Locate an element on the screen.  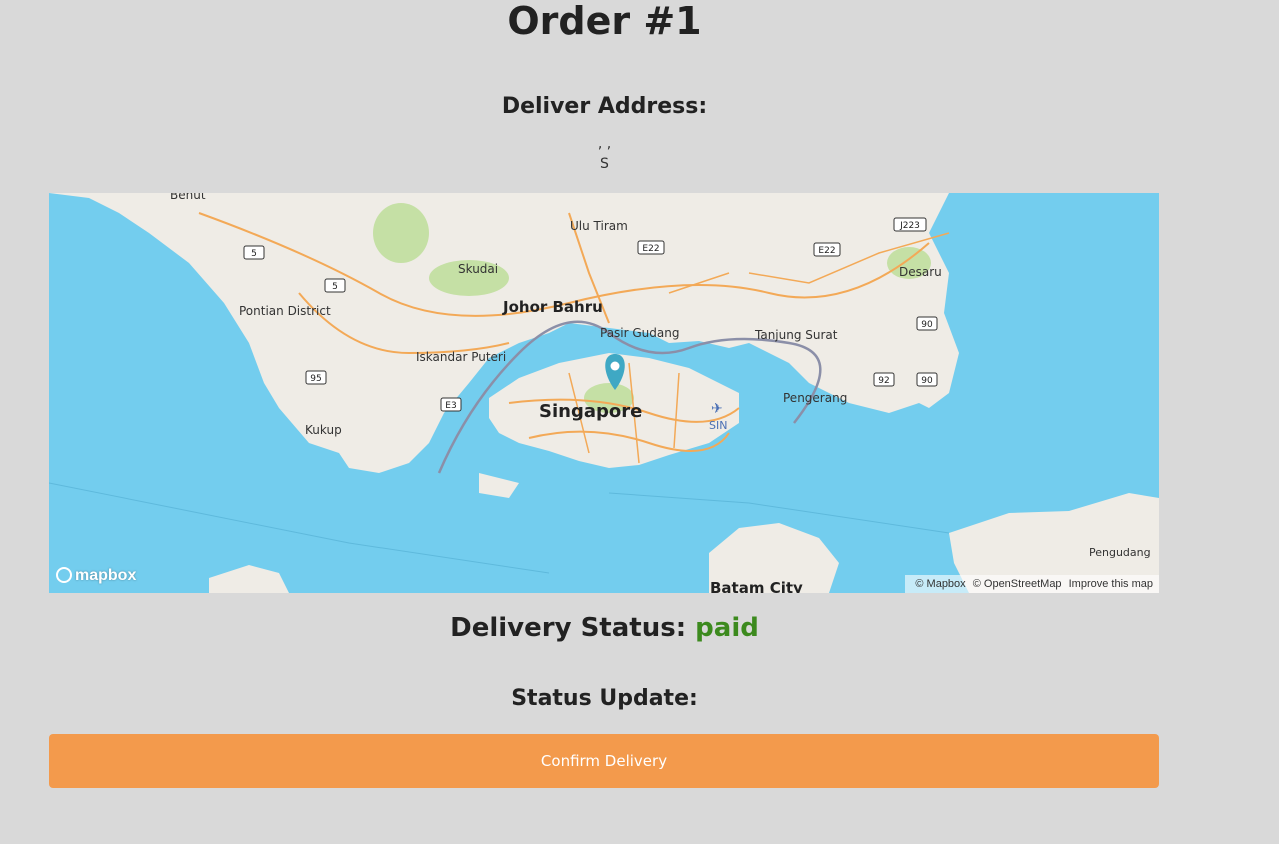
shield-j223: J223 is located at coordinates (910, 224).